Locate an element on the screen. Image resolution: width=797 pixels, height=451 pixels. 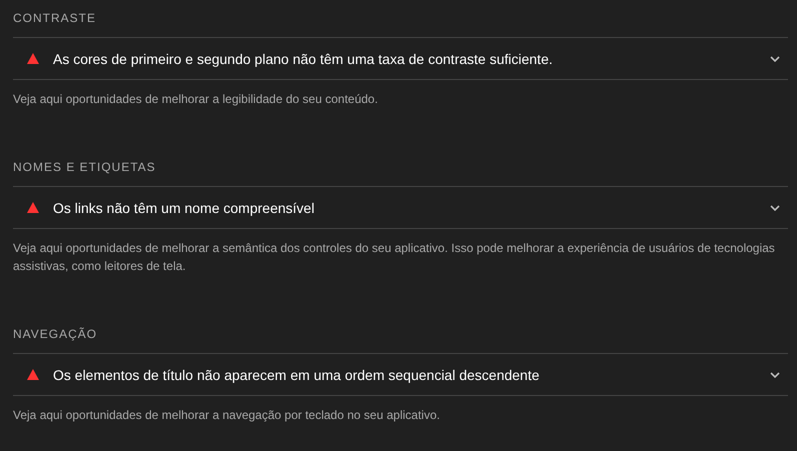
section-heading: NOMES E ETIQUETAS is located at coordinates (85, 167).